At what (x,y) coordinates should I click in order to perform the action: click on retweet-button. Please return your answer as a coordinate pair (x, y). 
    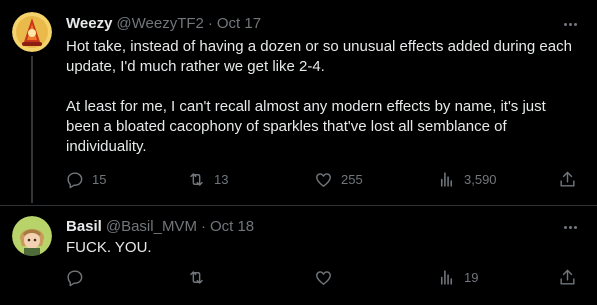
    Looking at the image, I should click on (196, 277).